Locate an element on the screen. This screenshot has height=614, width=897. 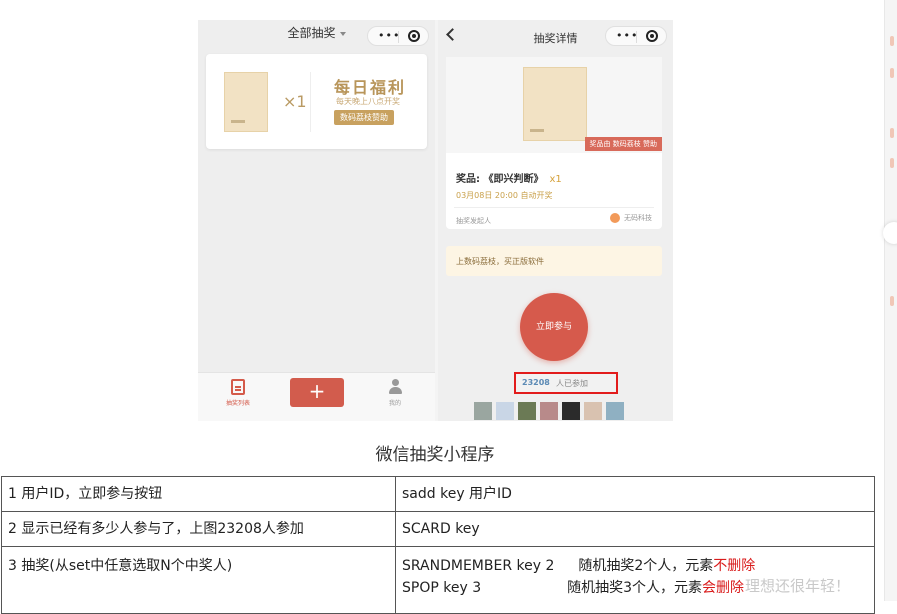
table-cell: SCARD key is located at coordinates (635, 529).